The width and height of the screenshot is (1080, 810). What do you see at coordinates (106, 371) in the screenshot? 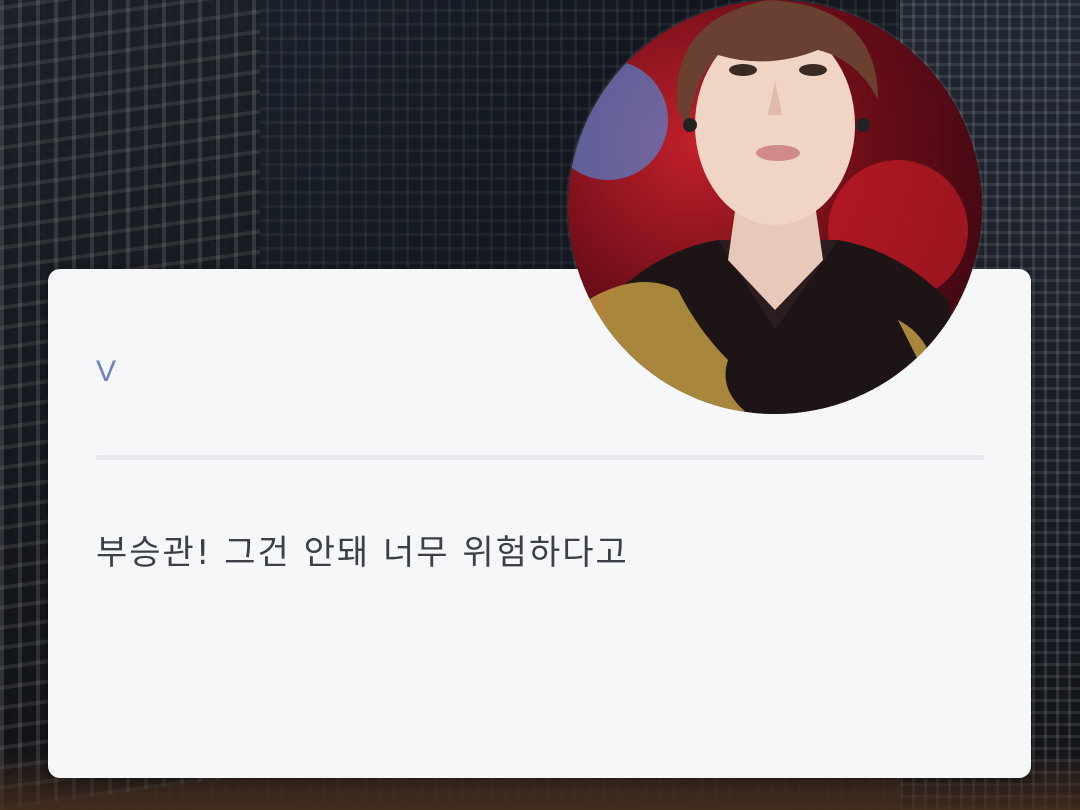
I see `speaker-name: V` at bounding box center [106, 371].